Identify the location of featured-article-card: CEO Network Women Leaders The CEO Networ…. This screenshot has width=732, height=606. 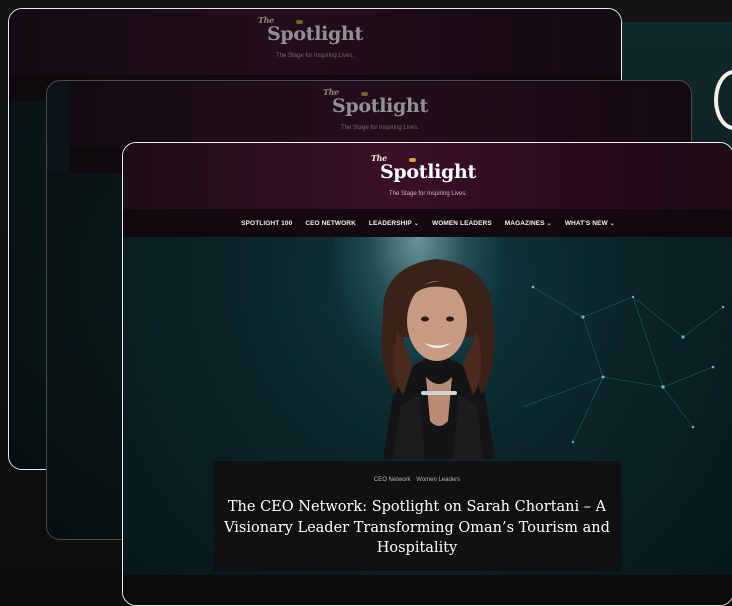
(417, 516).